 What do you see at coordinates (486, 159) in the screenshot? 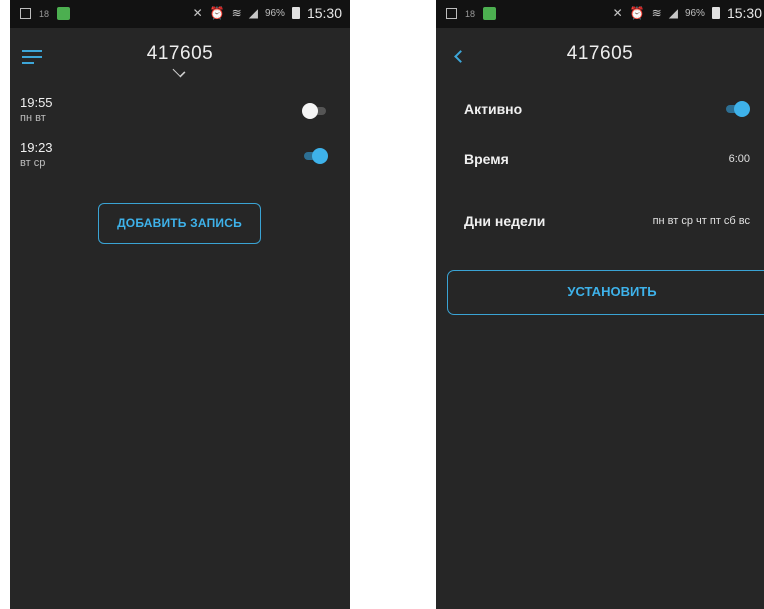
I see `time-label: Время` at bounding box center [486, 159].